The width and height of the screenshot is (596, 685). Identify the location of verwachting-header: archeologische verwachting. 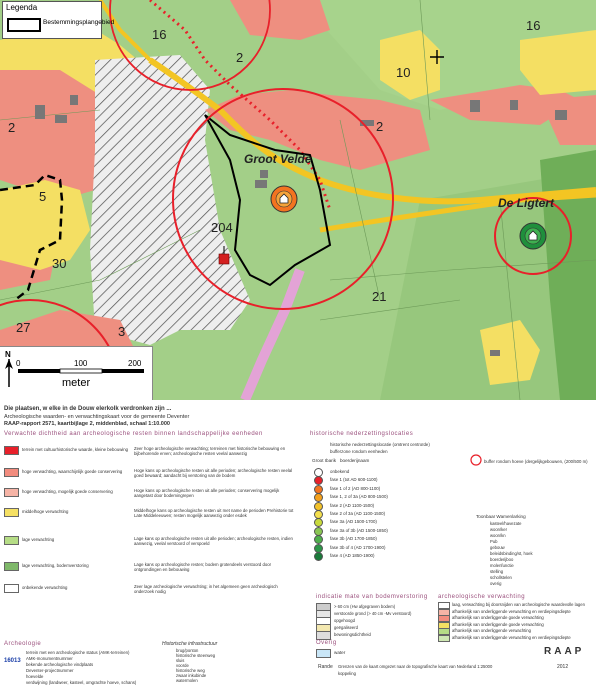
(482, 597).